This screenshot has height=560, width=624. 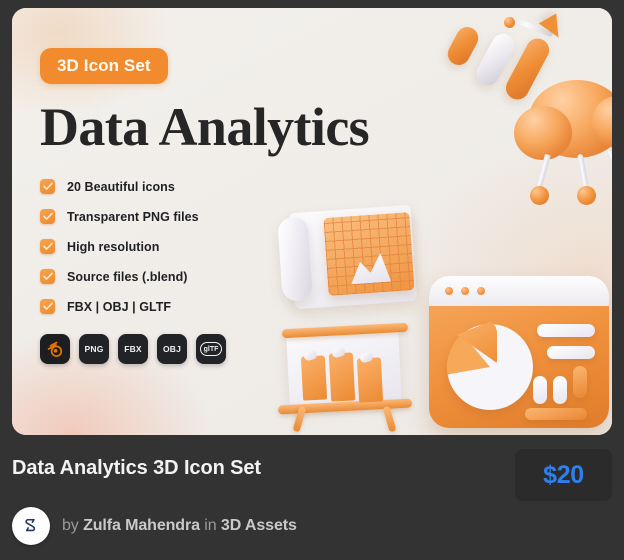 I want to click on byline-text: by Zulfa Mahendra in 3D Assets, so click(x=179, y=526).